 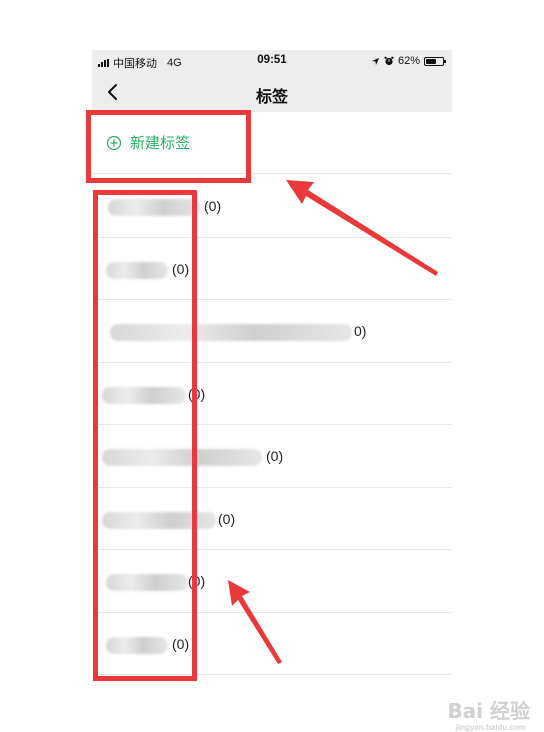 I want to click on status-right: 62%, so click(x=408, y=61).